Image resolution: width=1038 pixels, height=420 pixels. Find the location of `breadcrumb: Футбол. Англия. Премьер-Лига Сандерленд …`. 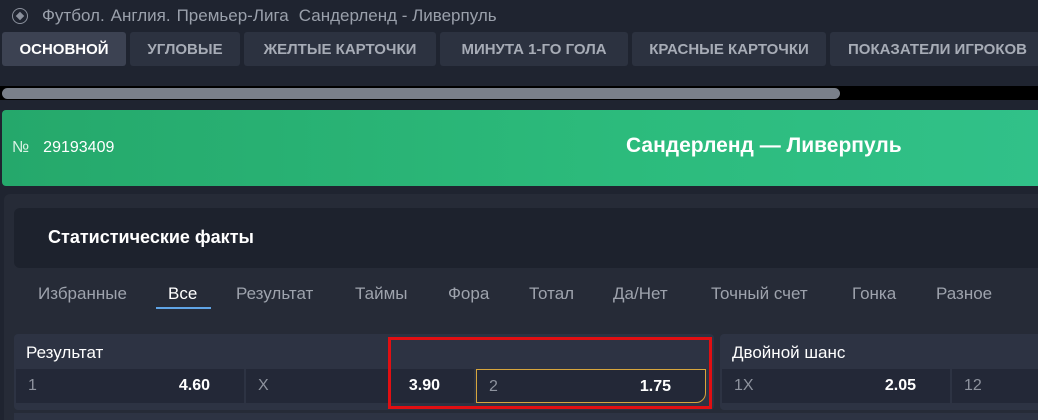

breadcrumb: Футбол. Англия. Премьер-Лига Сандерленд … is located at coordinates (519, 16).